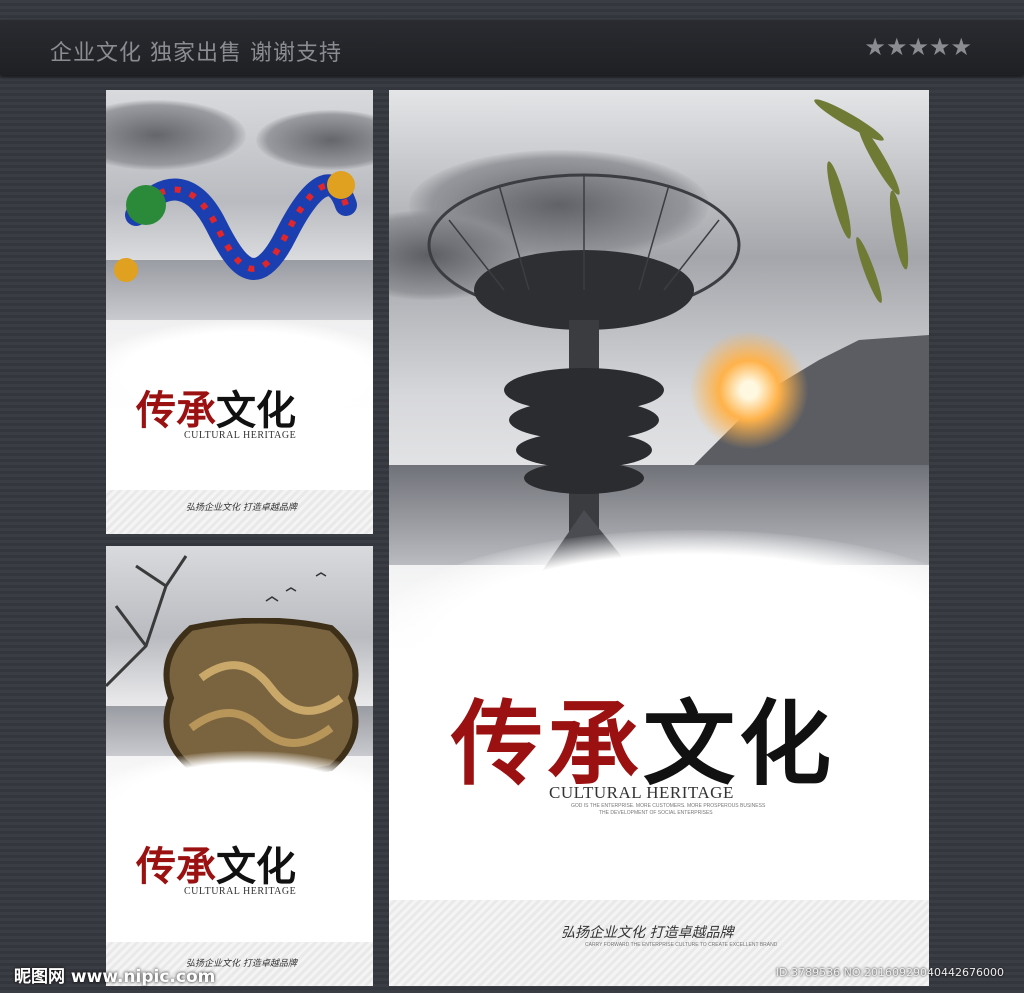  I want to click on watermark-id: ID:3789536 NO:20160929040442676000, so click(889, 972).